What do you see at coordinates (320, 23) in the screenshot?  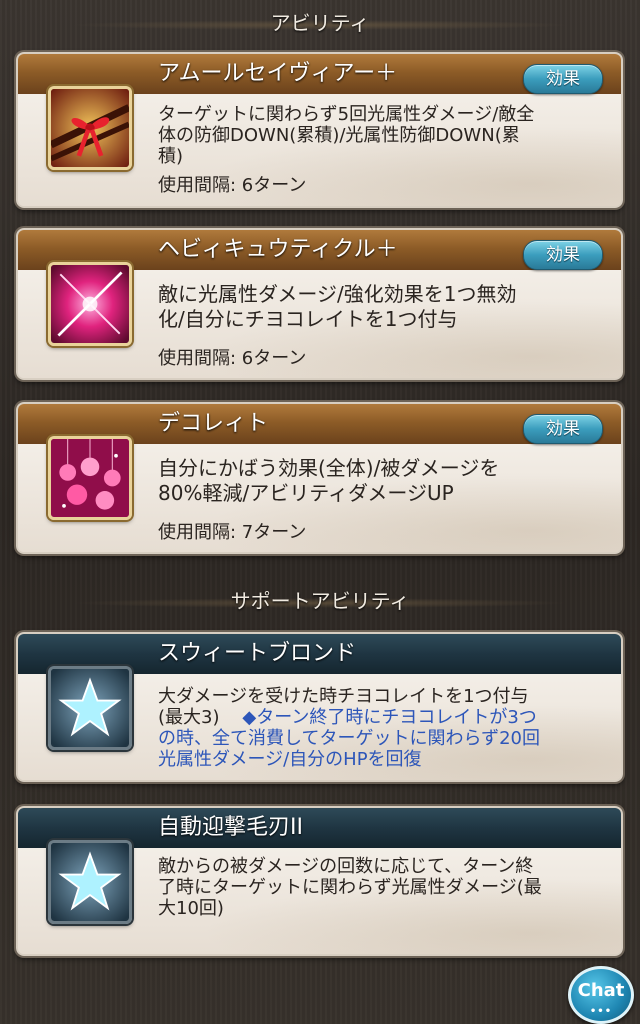 I see `ability-section-header: アビリティ` at bounding box center [320, 23].